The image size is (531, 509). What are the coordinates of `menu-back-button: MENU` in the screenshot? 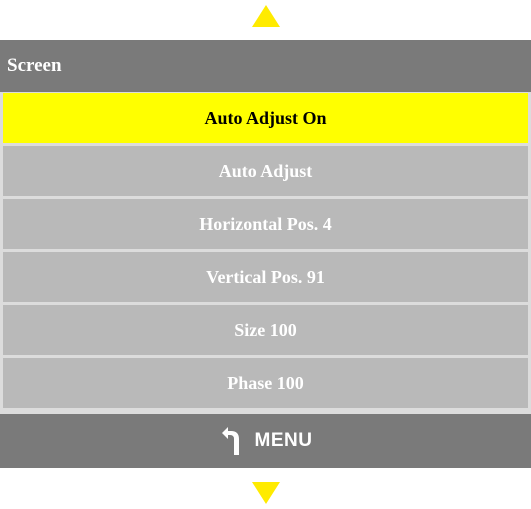 It's located at (265, 441).